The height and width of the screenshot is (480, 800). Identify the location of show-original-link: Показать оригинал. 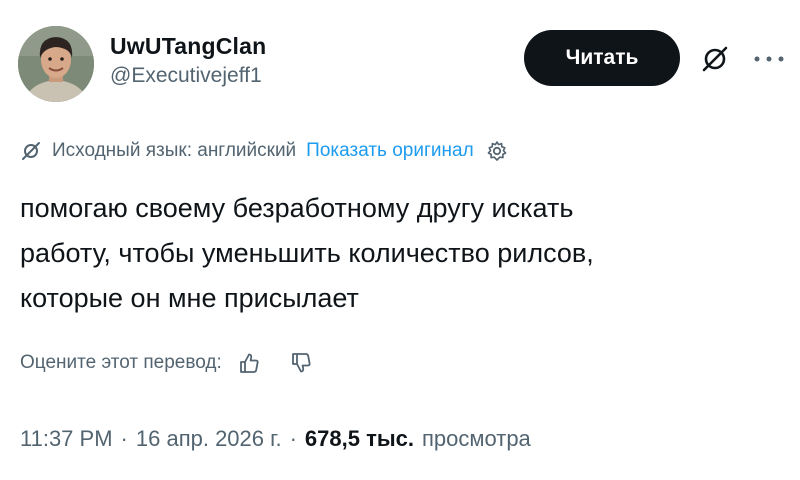
(389, 151).